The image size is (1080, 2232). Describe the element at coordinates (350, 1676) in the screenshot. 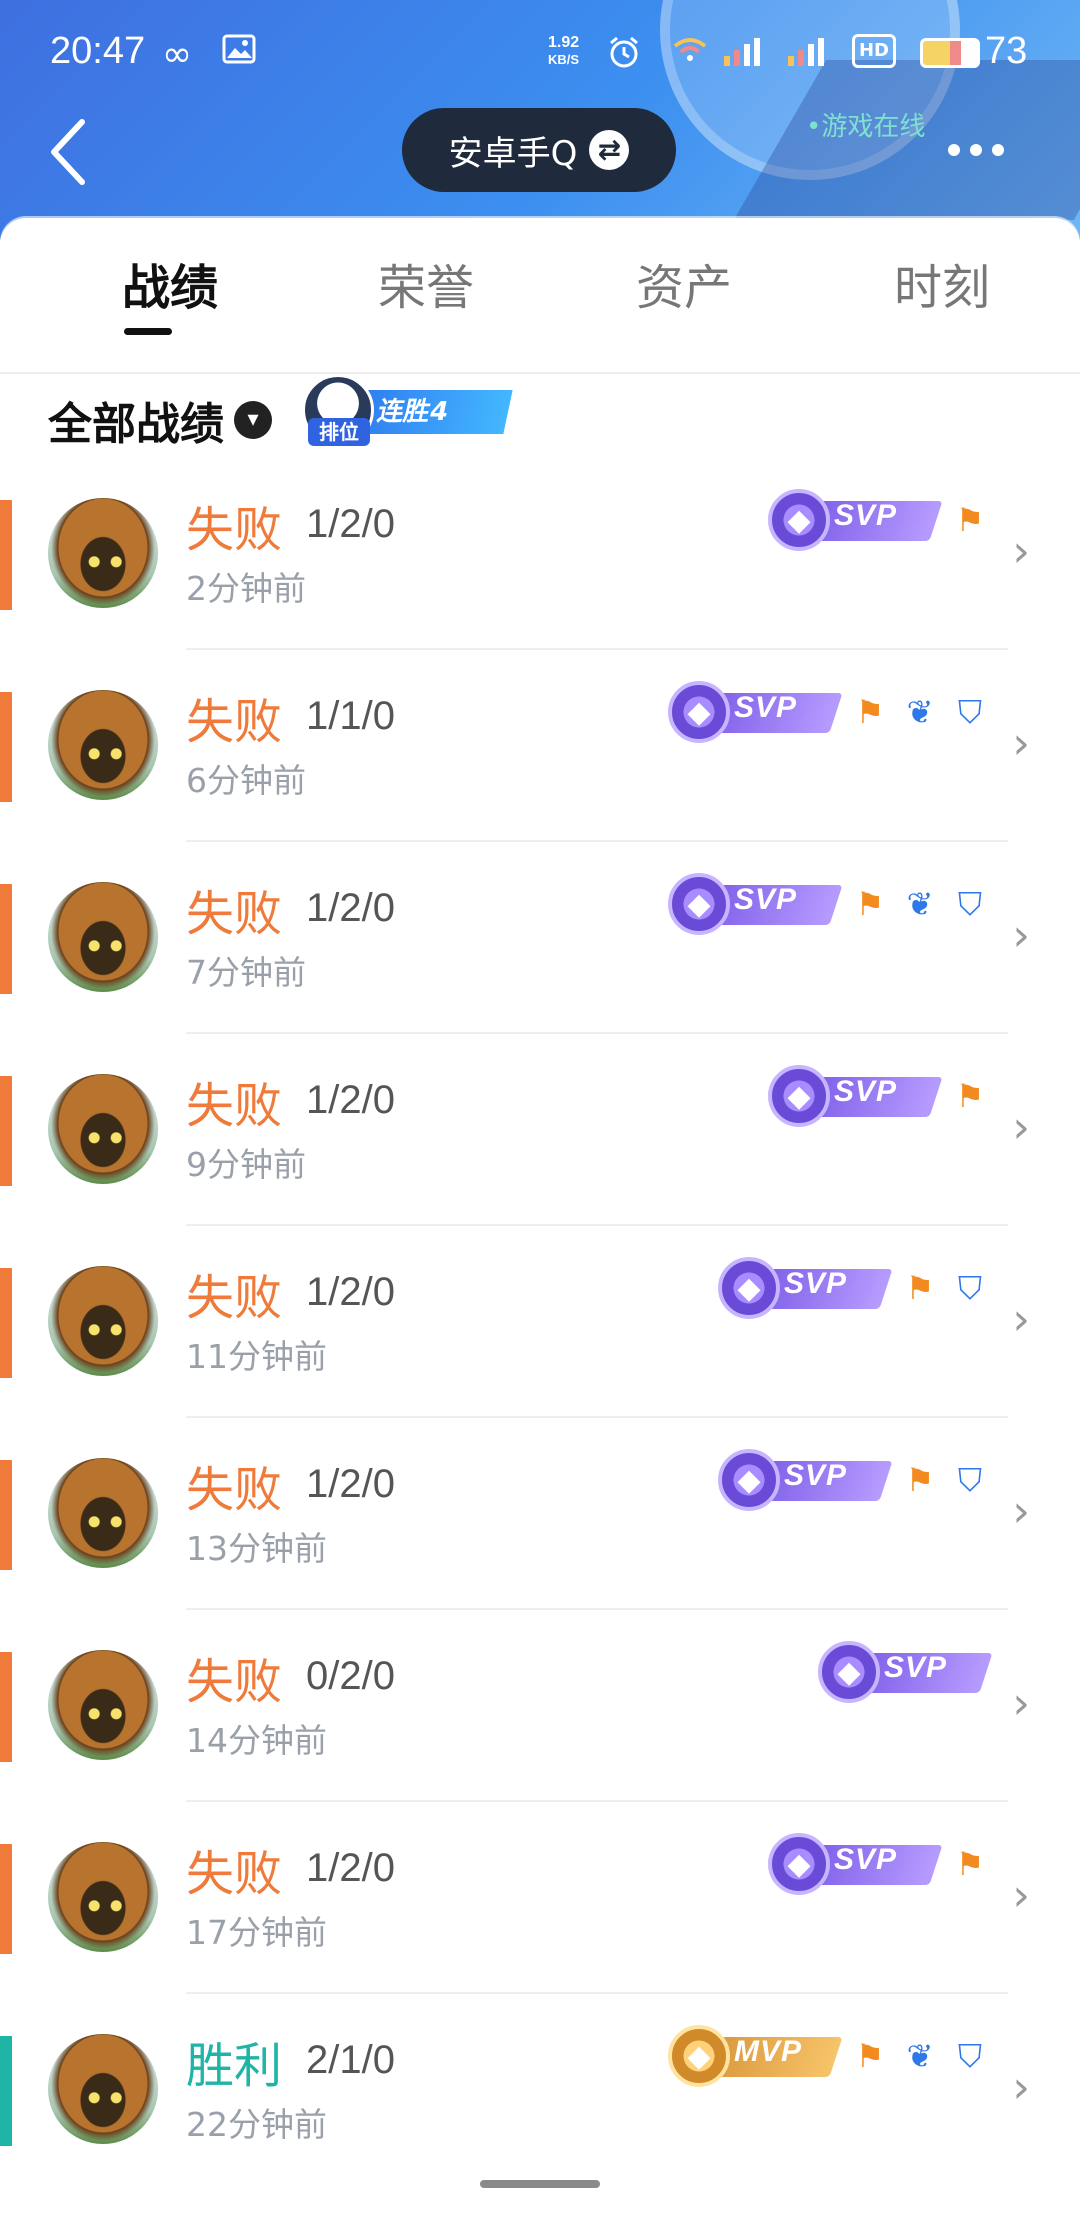

I see `match-kda: 0/2/0` at that location.